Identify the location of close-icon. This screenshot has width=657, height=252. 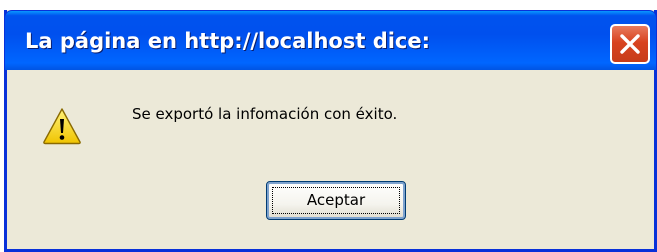
(630, 44).